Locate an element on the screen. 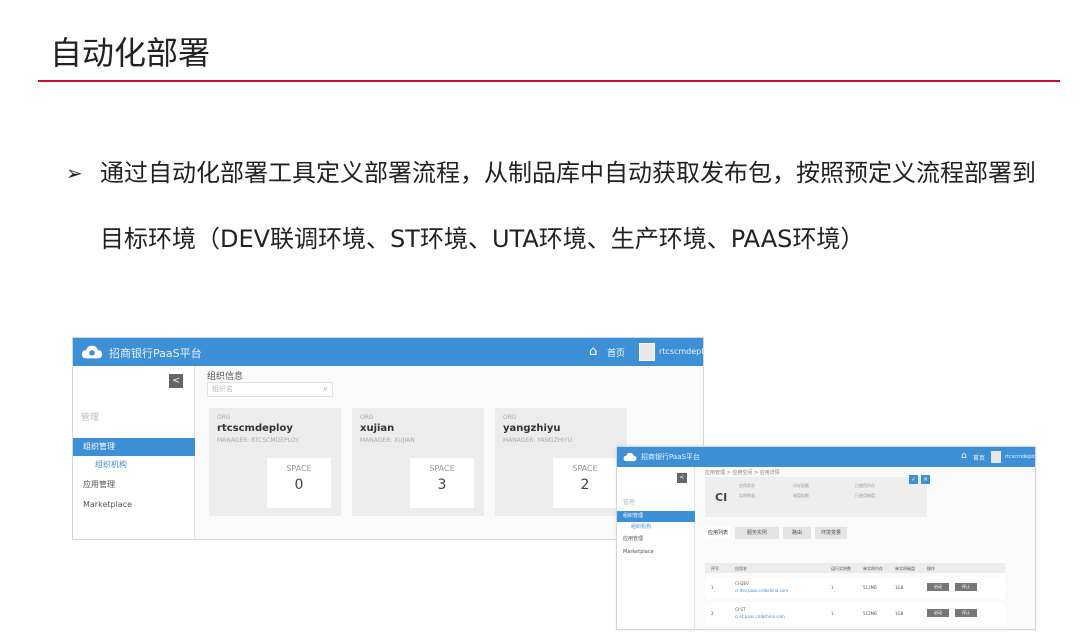 The height and width of the screenshot is (638, 1080). space-value: 2 is located at coordinates (585, 485).